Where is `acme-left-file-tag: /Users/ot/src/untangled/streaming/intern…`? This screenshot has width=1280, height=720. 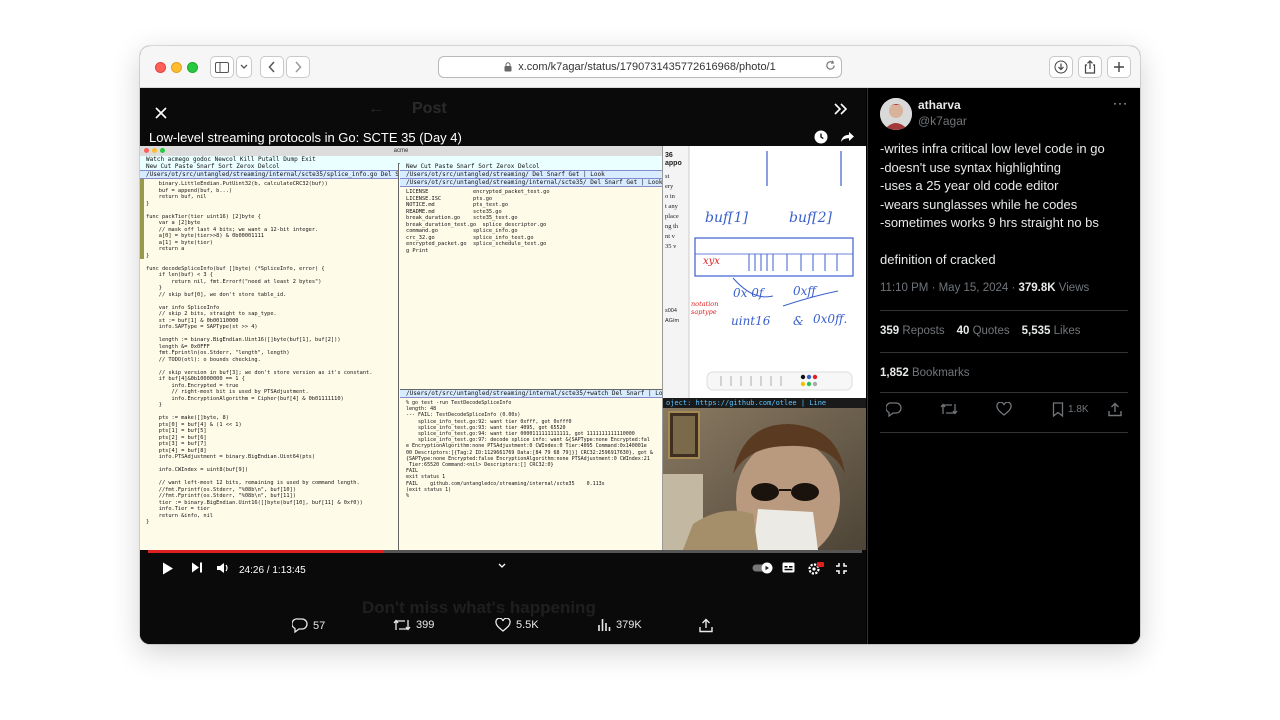
acme-left-file-tag: /Users/ot/src/untangled/streaming/intern… is located at coordinates (269, 175).